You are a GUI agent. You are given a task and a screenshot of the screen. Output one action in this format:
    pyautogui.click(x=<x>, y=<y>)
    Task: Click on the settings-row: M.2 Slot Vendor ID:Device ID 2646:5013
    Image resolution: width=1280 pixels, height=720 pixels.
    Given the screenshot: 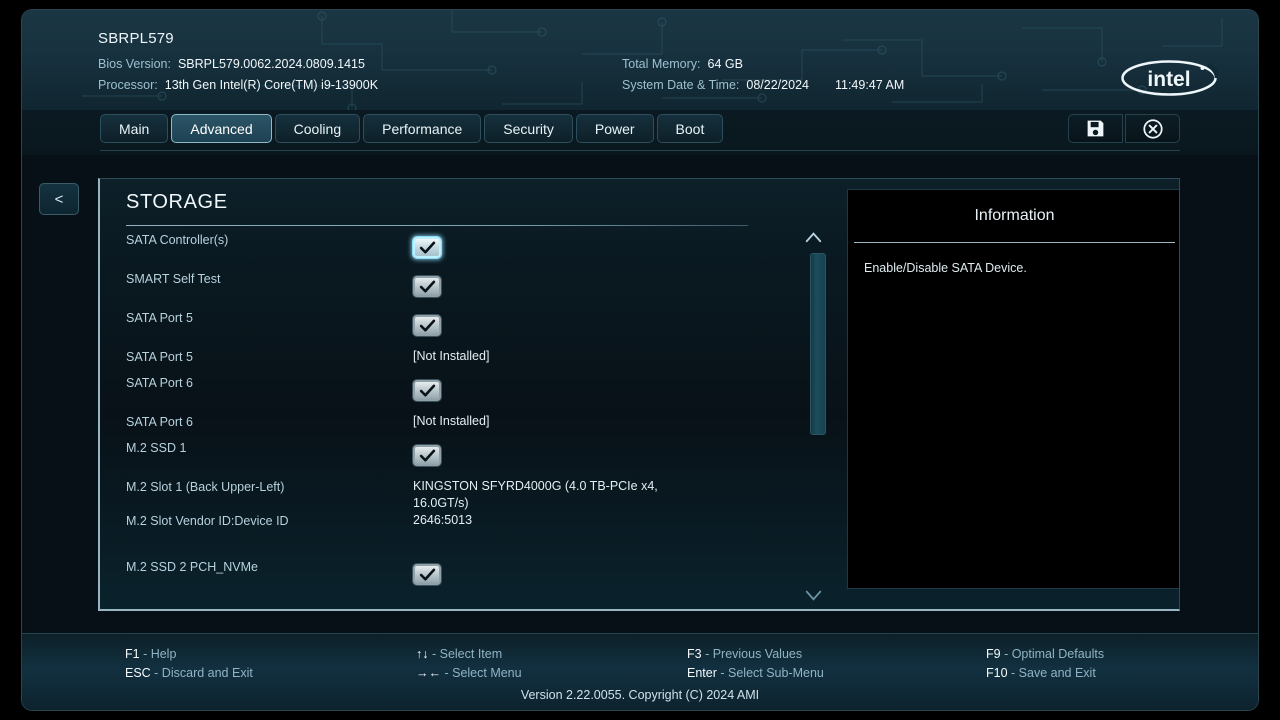 What is the action you would take?
    pyautogui.click(x=456, y=525)
    